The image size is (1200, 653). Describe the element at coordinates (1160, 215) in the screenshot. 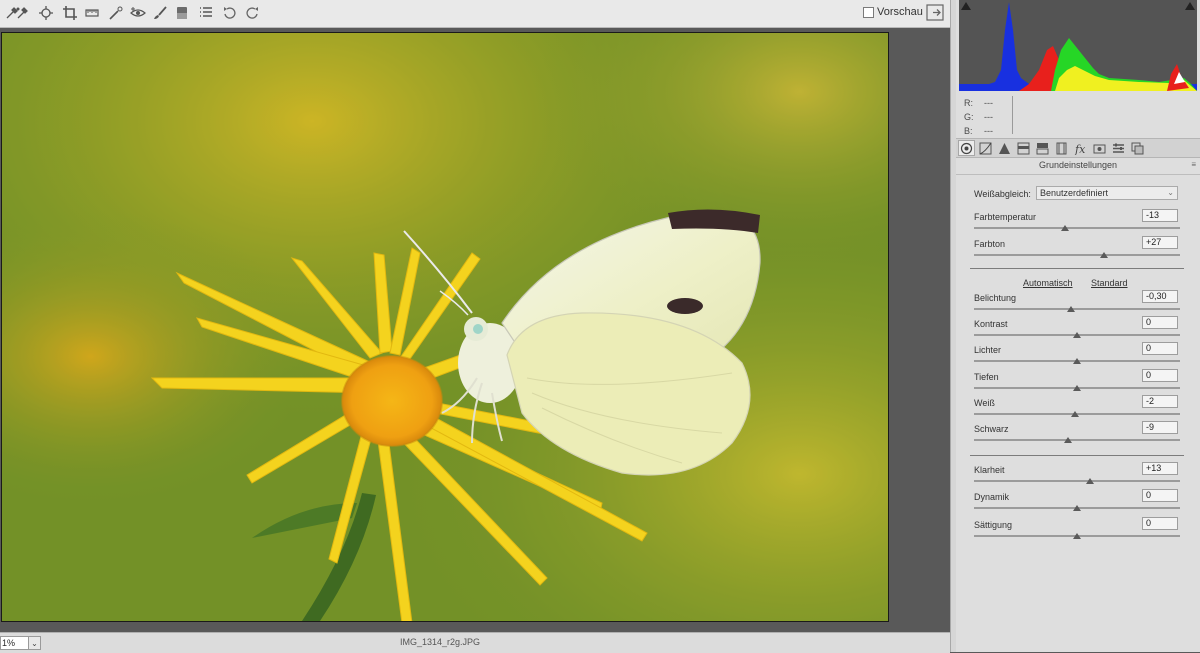

I see `temperature-value-field: -13` at that location.